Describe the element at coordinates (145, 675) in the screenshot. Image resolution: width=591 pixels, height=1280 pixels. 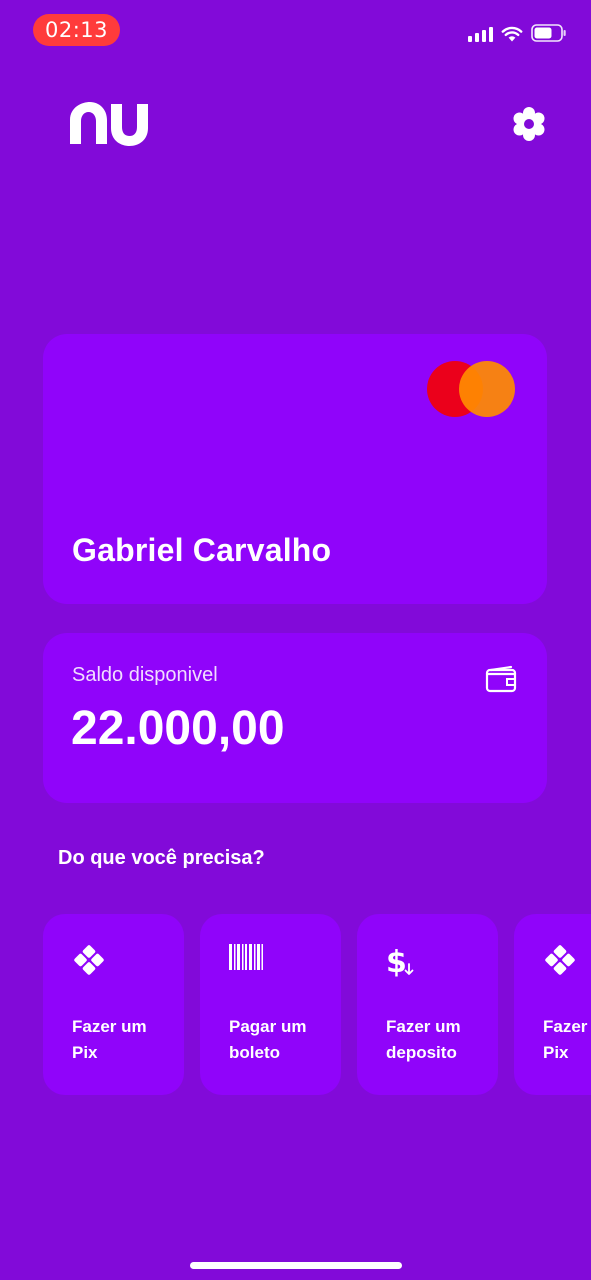
I see `balance-label: Saldo disponivel` at that location.